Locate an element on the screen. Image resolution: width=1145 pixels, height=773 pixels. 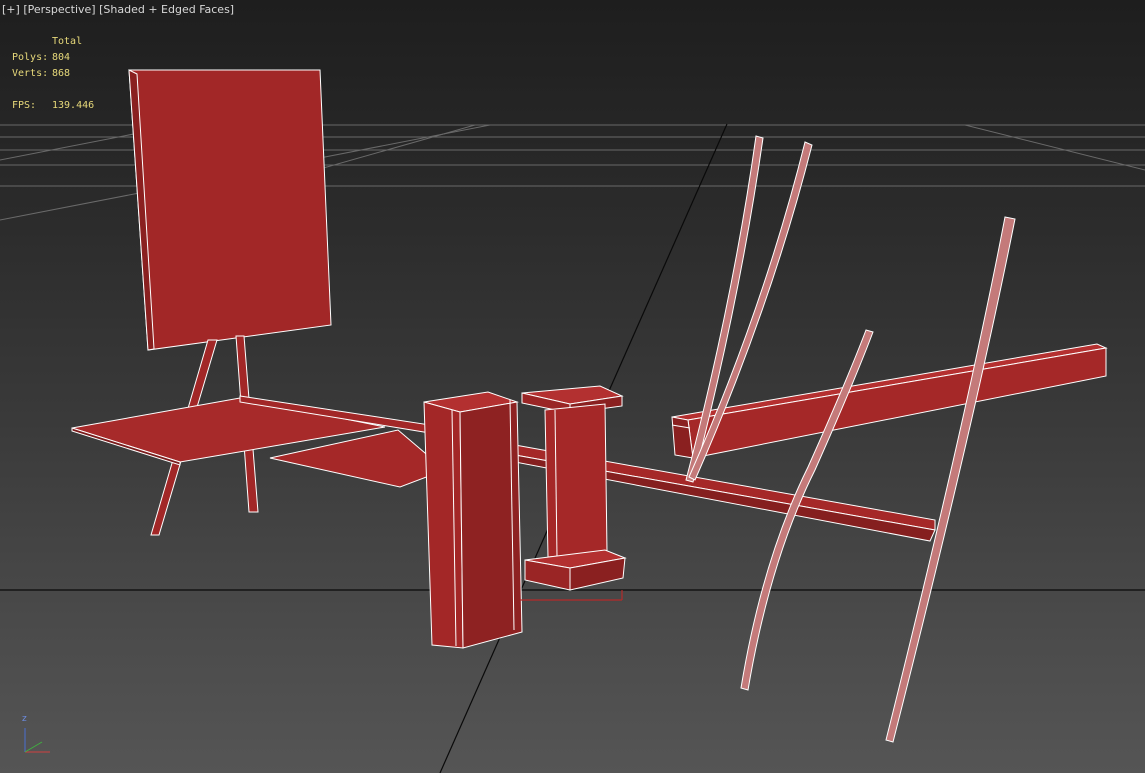
ibeam-flange is located at coordinates (491, 525).